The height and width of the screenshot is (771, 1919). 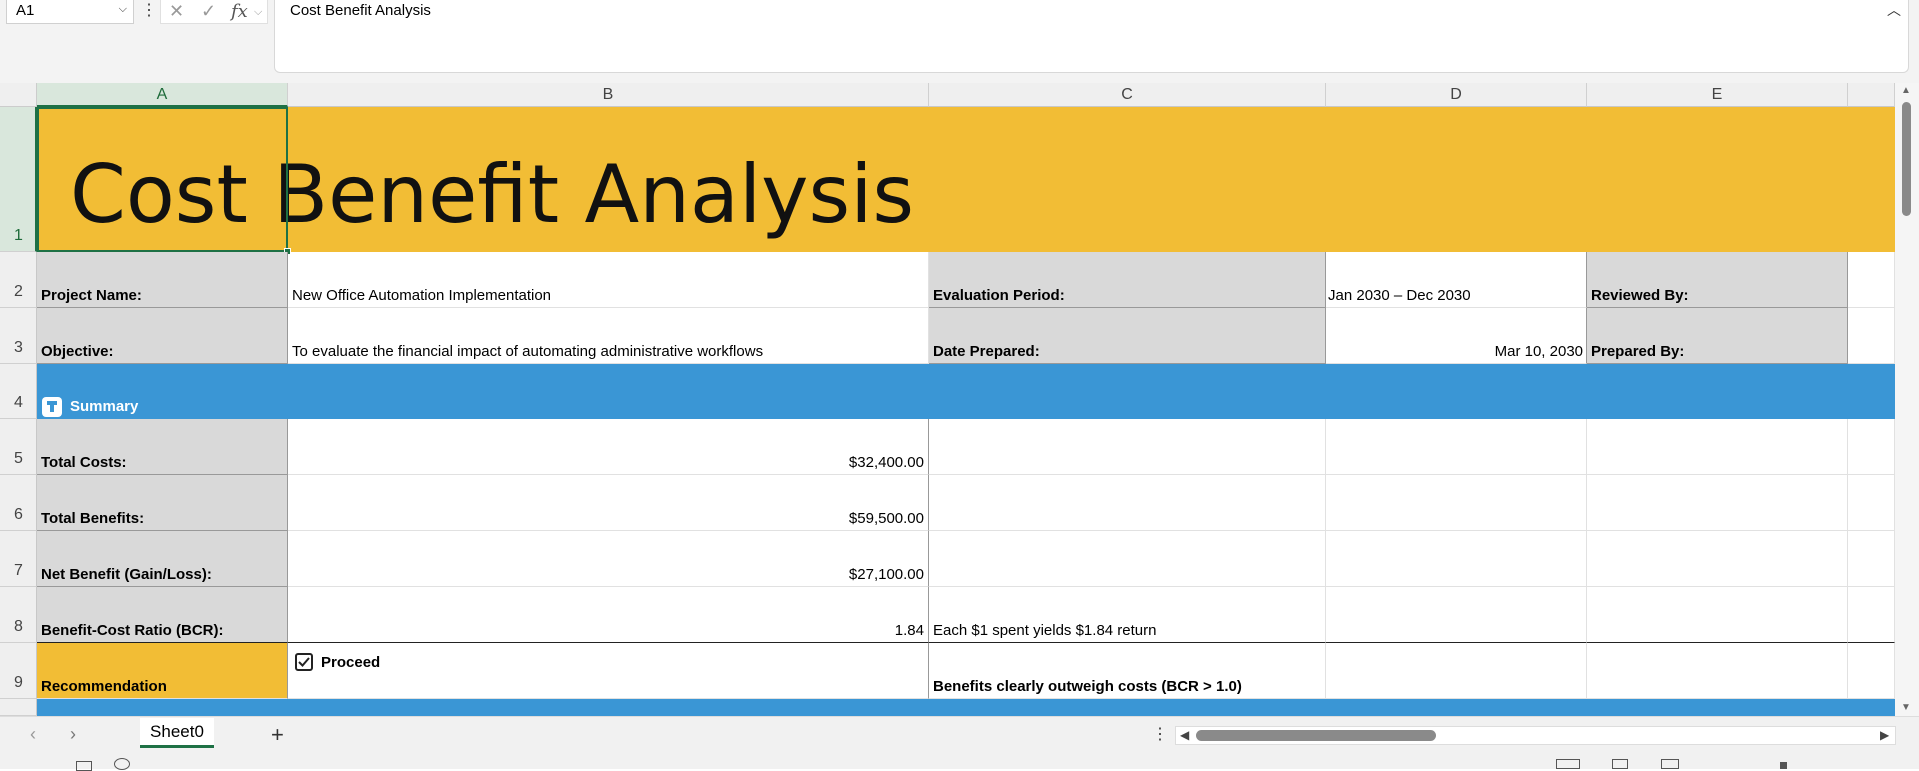 I want to click on cell-c5, so click(x=1127, y=447).